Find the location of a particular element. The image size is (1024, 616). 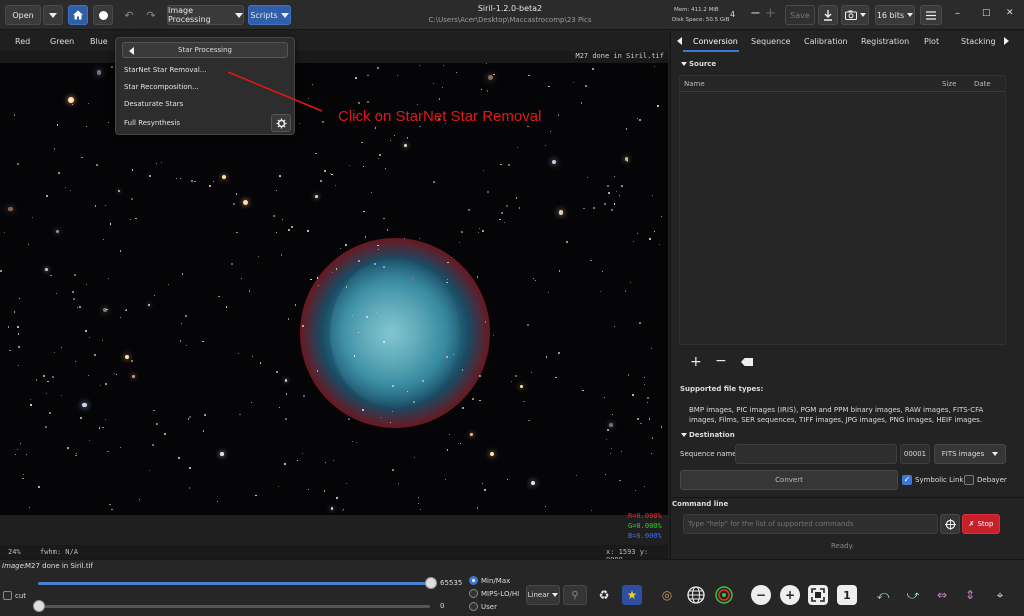

symbolic-link-checkbox: ✓ is located at coordinates (907, 480).